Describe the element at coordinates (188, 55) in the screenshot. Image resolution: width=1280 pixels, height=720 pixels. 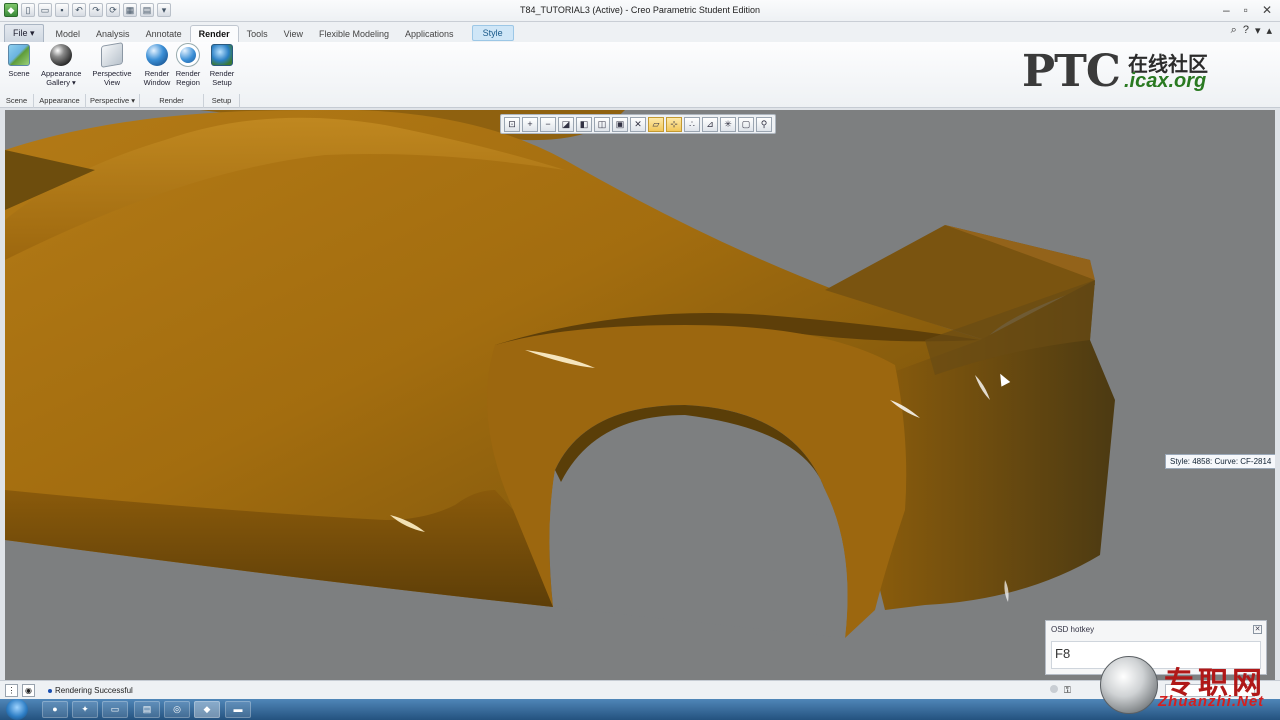
I see `render-region-icon` at that location.